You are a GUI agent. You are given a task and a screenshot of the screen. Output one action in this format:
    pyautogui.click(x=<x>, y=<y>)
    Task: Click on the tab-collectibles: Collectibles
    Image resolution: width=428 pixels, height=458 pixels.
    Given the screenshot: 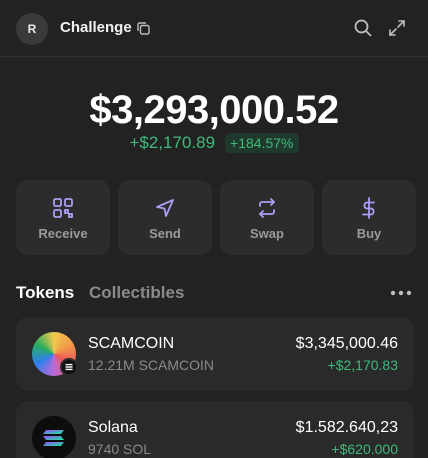 What is the action you would take?
    pyautogui.click(x=136, y=293)
    